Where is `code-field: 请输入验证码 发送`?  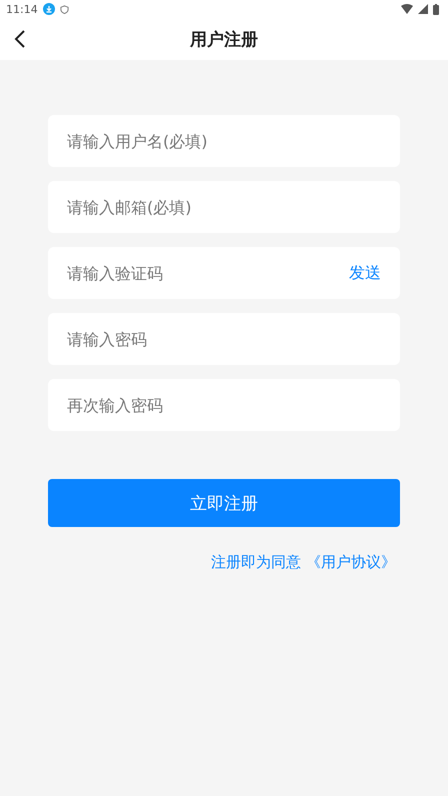
code-field: 请输入验证码 发送 is located at coordinates (224, 273).